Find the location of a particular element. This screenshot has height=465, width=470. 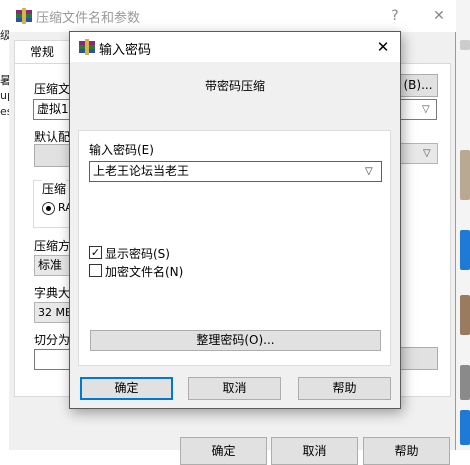

compression-method-value: 标准 is located at coordinates (50, 265).